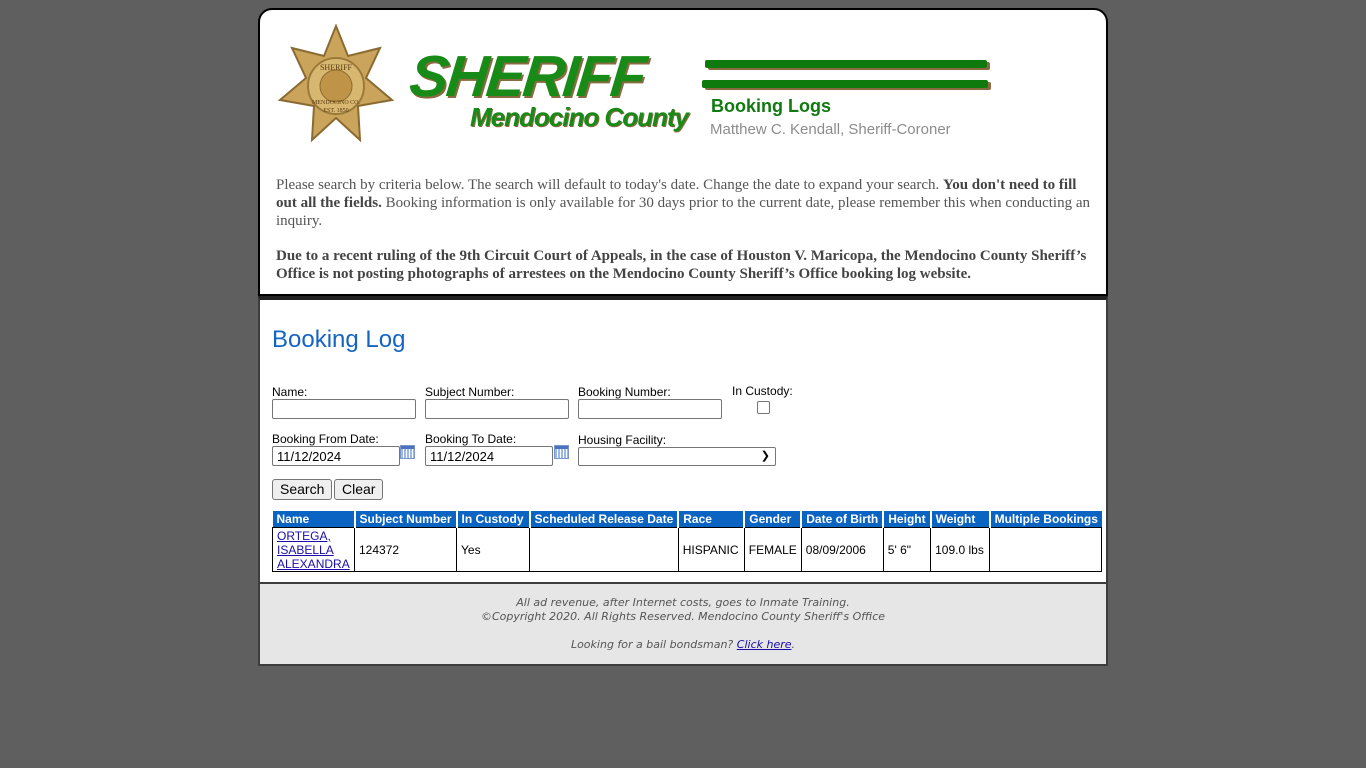 The height and width of the screenshot is (768, 1366). I want to click on col-multiple-bookings: Multiple Bookings, so click(1045, 519).